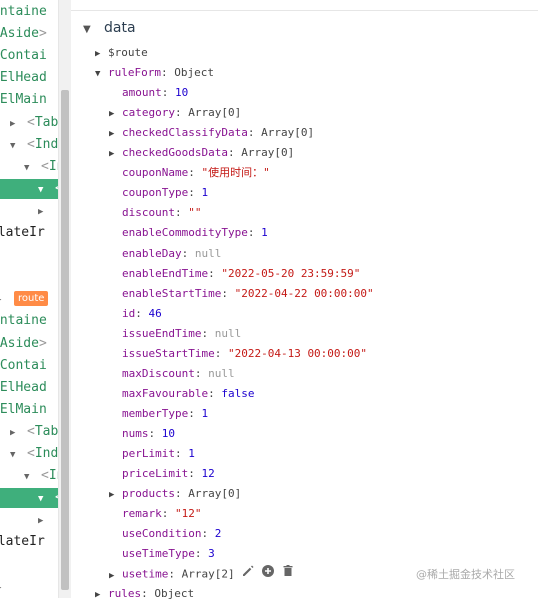  I want to click on delete-icon, so click(288, 574).